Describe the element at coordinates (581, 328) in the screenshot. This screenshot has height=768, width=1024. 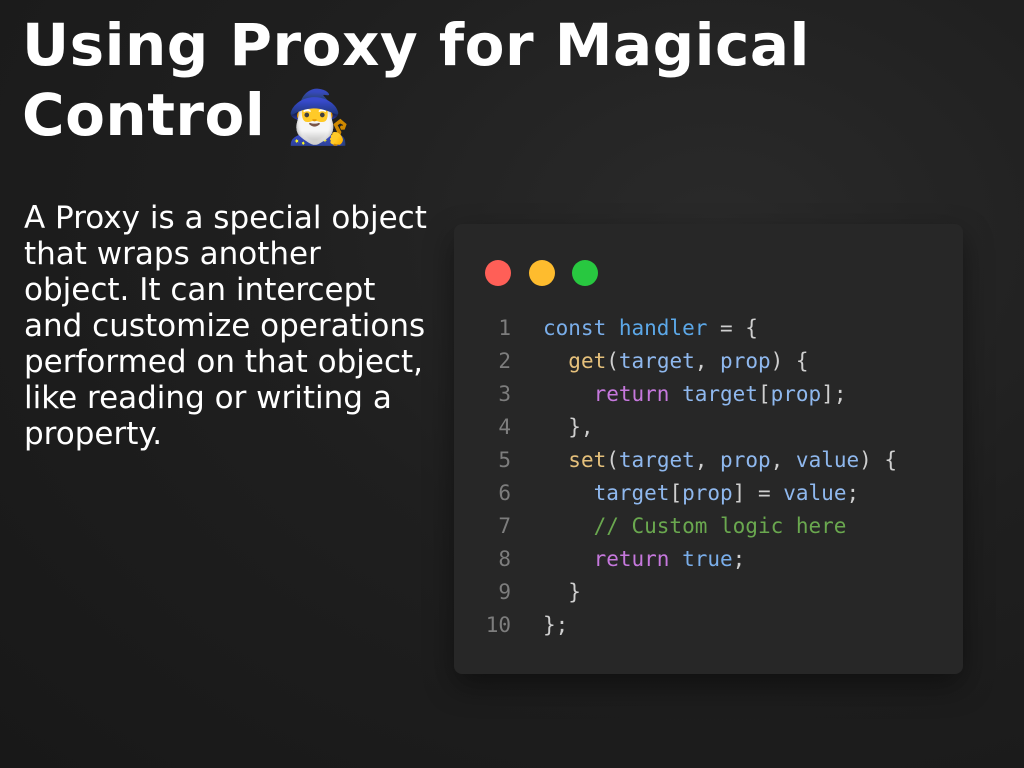
I see `code-token: const` at that location.